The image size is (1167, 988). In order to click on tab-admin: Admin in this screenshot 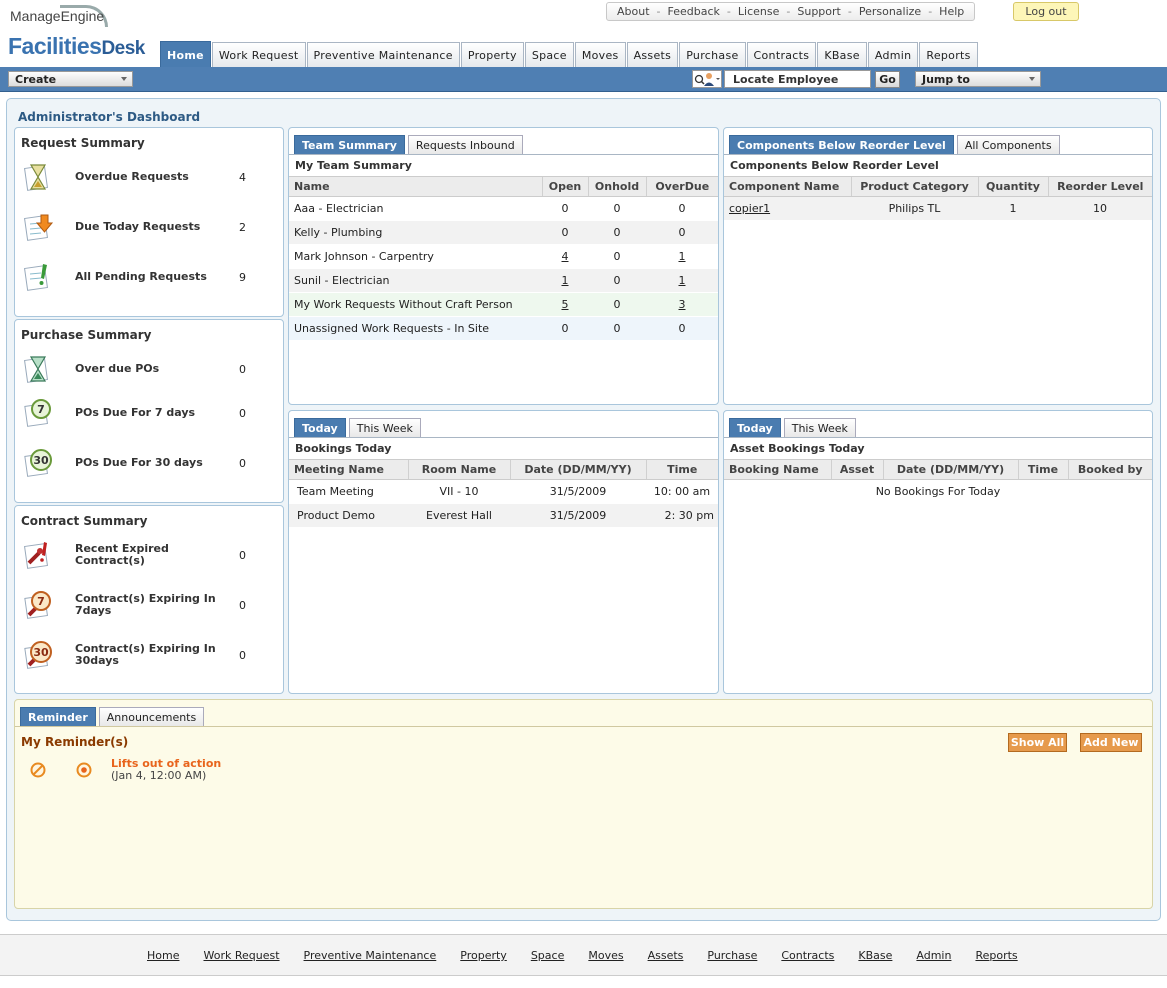, I will do `click(893, 55)`.